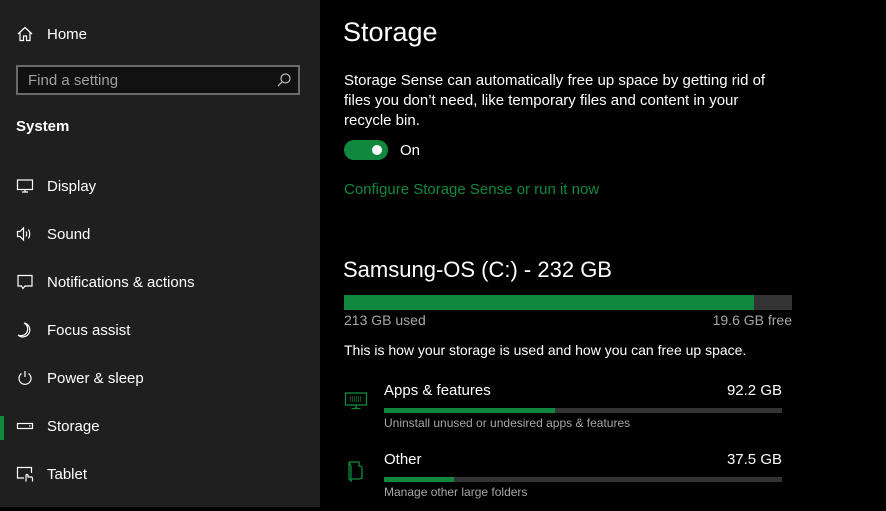 This screenshot has height=511, width=886. Describe the element at coordinates (437, 390) in the screenshot. I see `category-name: Apps & features` at that location.